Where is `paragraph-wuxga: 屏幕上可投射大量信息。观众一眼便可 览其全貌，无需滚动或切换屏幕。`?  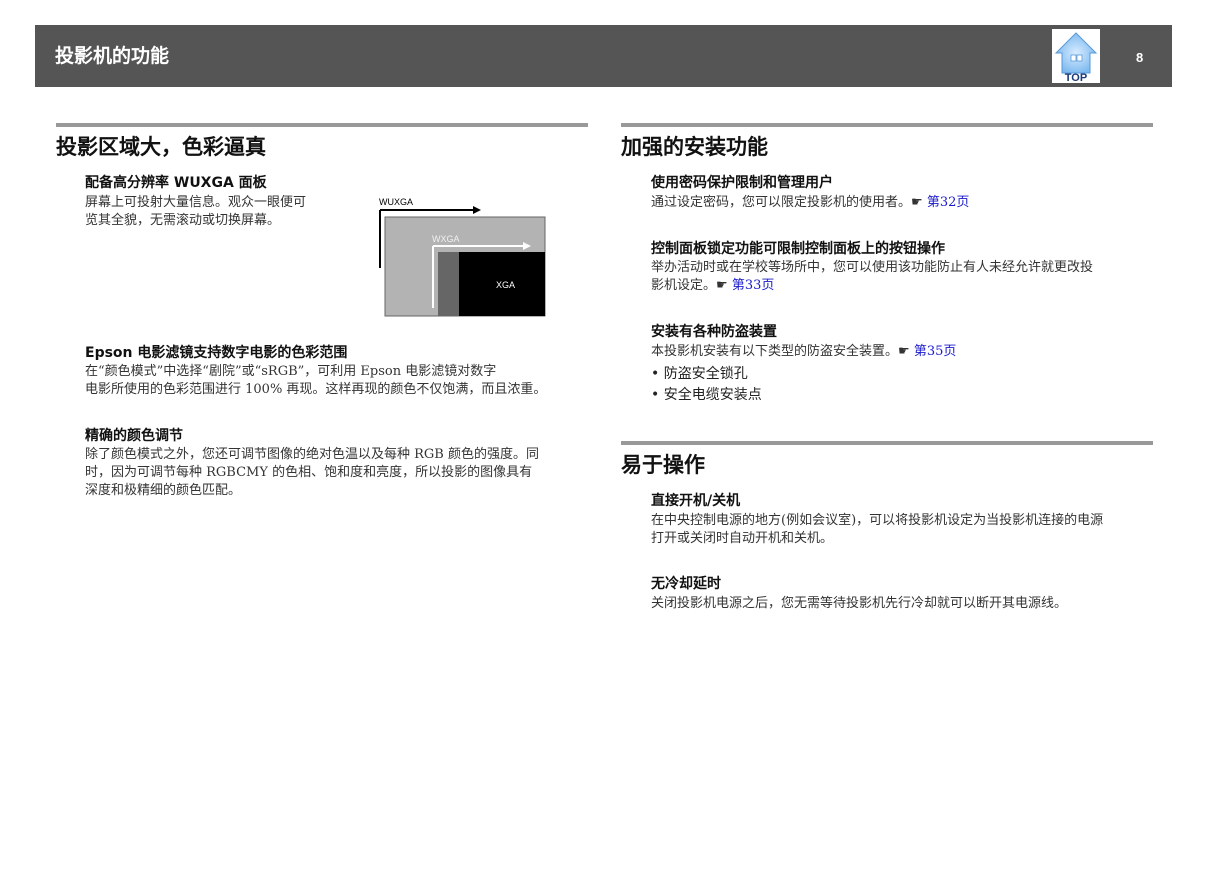 paragraph-wuxga: 屏幕上可投射大量信息。观众一眼便可 览其全貌，无需滚动或切换屏幕。 is located at coordinates (195, 212).